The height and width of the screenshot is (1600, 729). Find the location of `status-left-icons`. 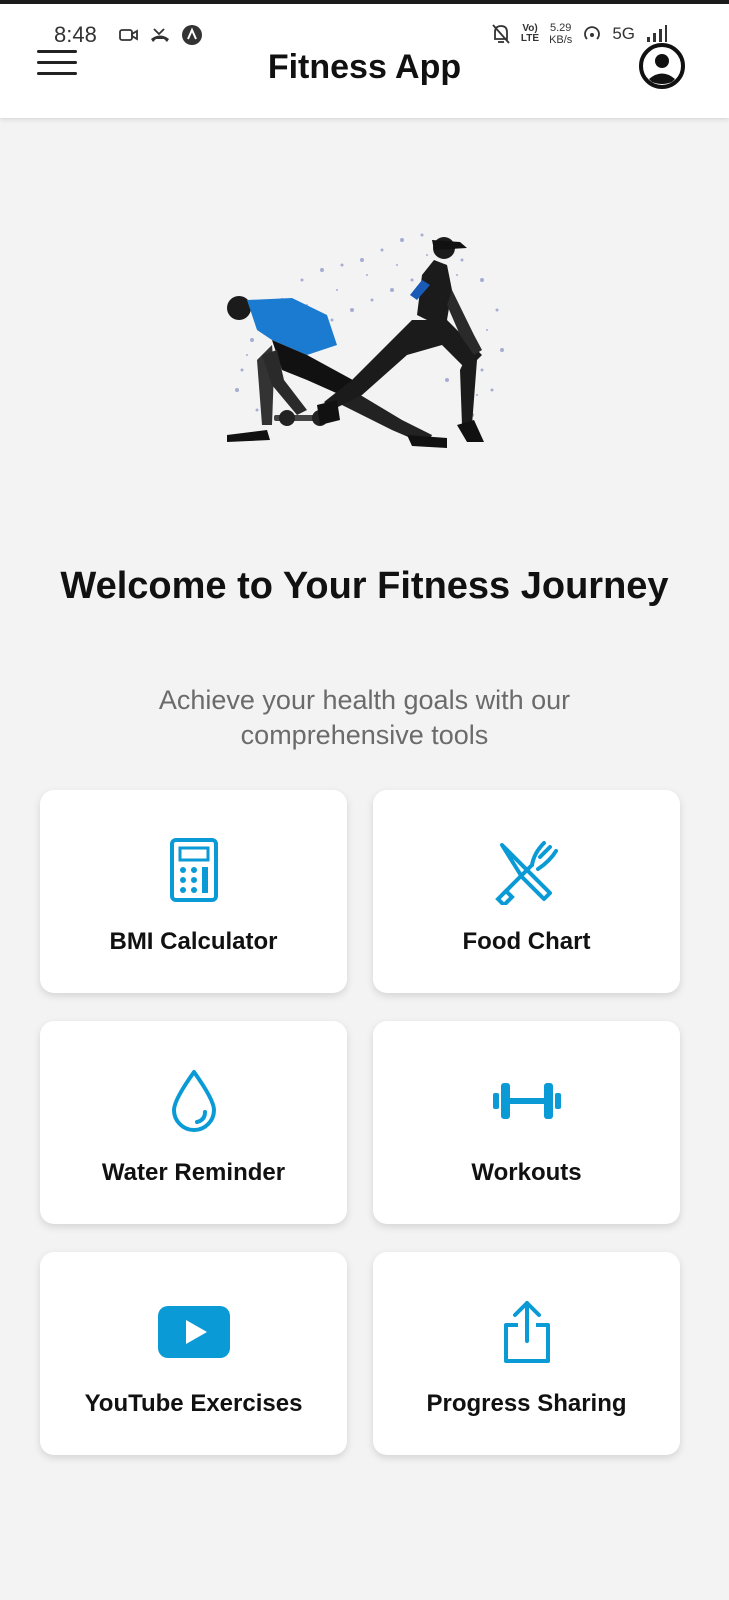

status-left-icons is located at coordinates (161, 35).